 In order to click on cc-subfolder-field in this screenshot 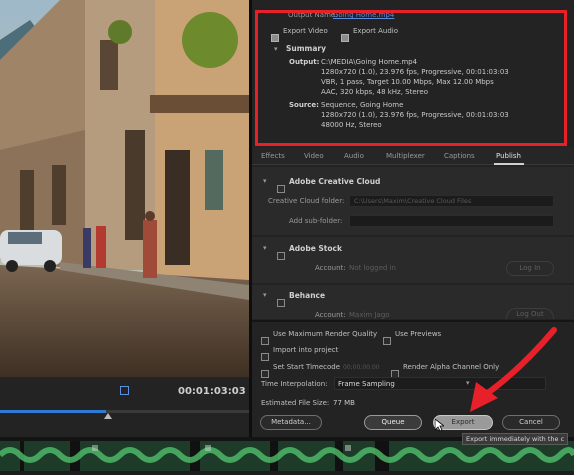, I will do `click(451, 221)`.